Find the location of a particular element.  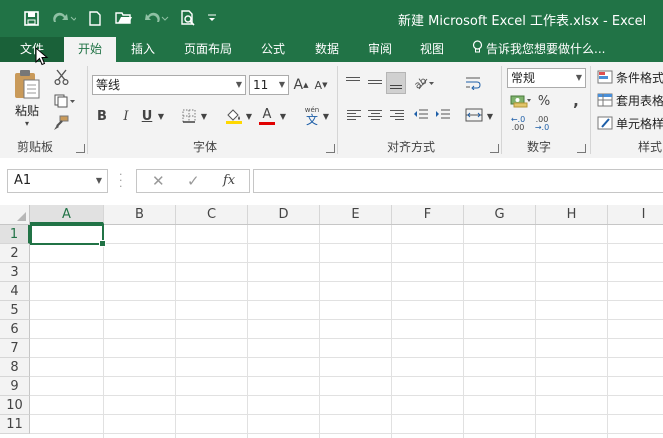

decrease-decimal-button: .00 →.0 is located at coordinates (542, 124).